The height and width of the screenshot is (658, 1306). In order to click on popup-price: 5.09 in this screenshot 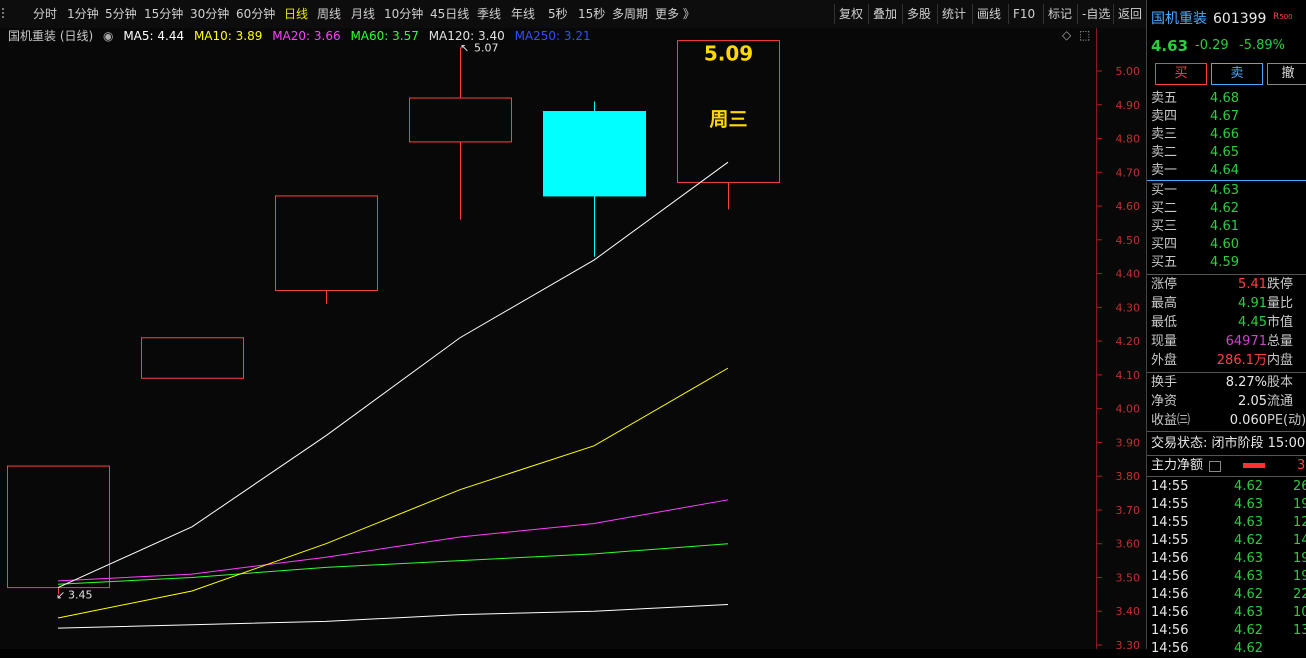, I will do `click(728, 54)`.